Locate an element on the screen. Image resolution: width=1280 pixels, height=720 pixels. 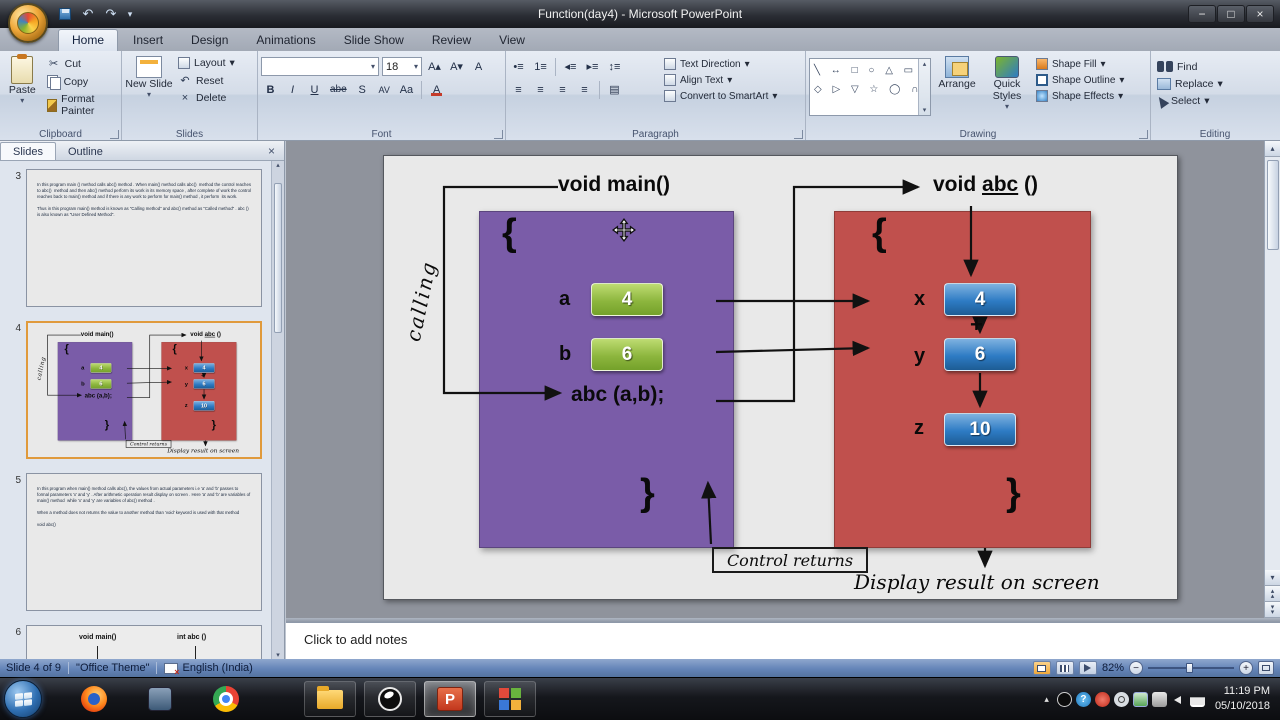
save-button is located at coordinates (65, 14).